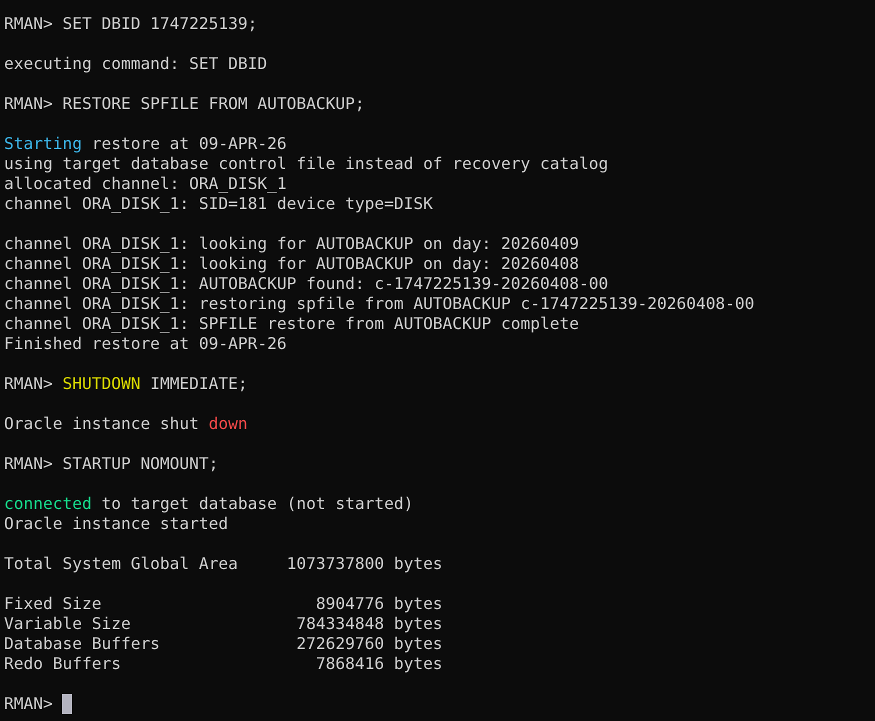 The height and width of the screenshot is (721, 875). What do you see at coordinates (291, 264) in the screenshot?
I see `terminal-line: channel ORA_DISK_1: looking for AUTOBACKUP on day: 20260408` at bounding box center [291, 264].